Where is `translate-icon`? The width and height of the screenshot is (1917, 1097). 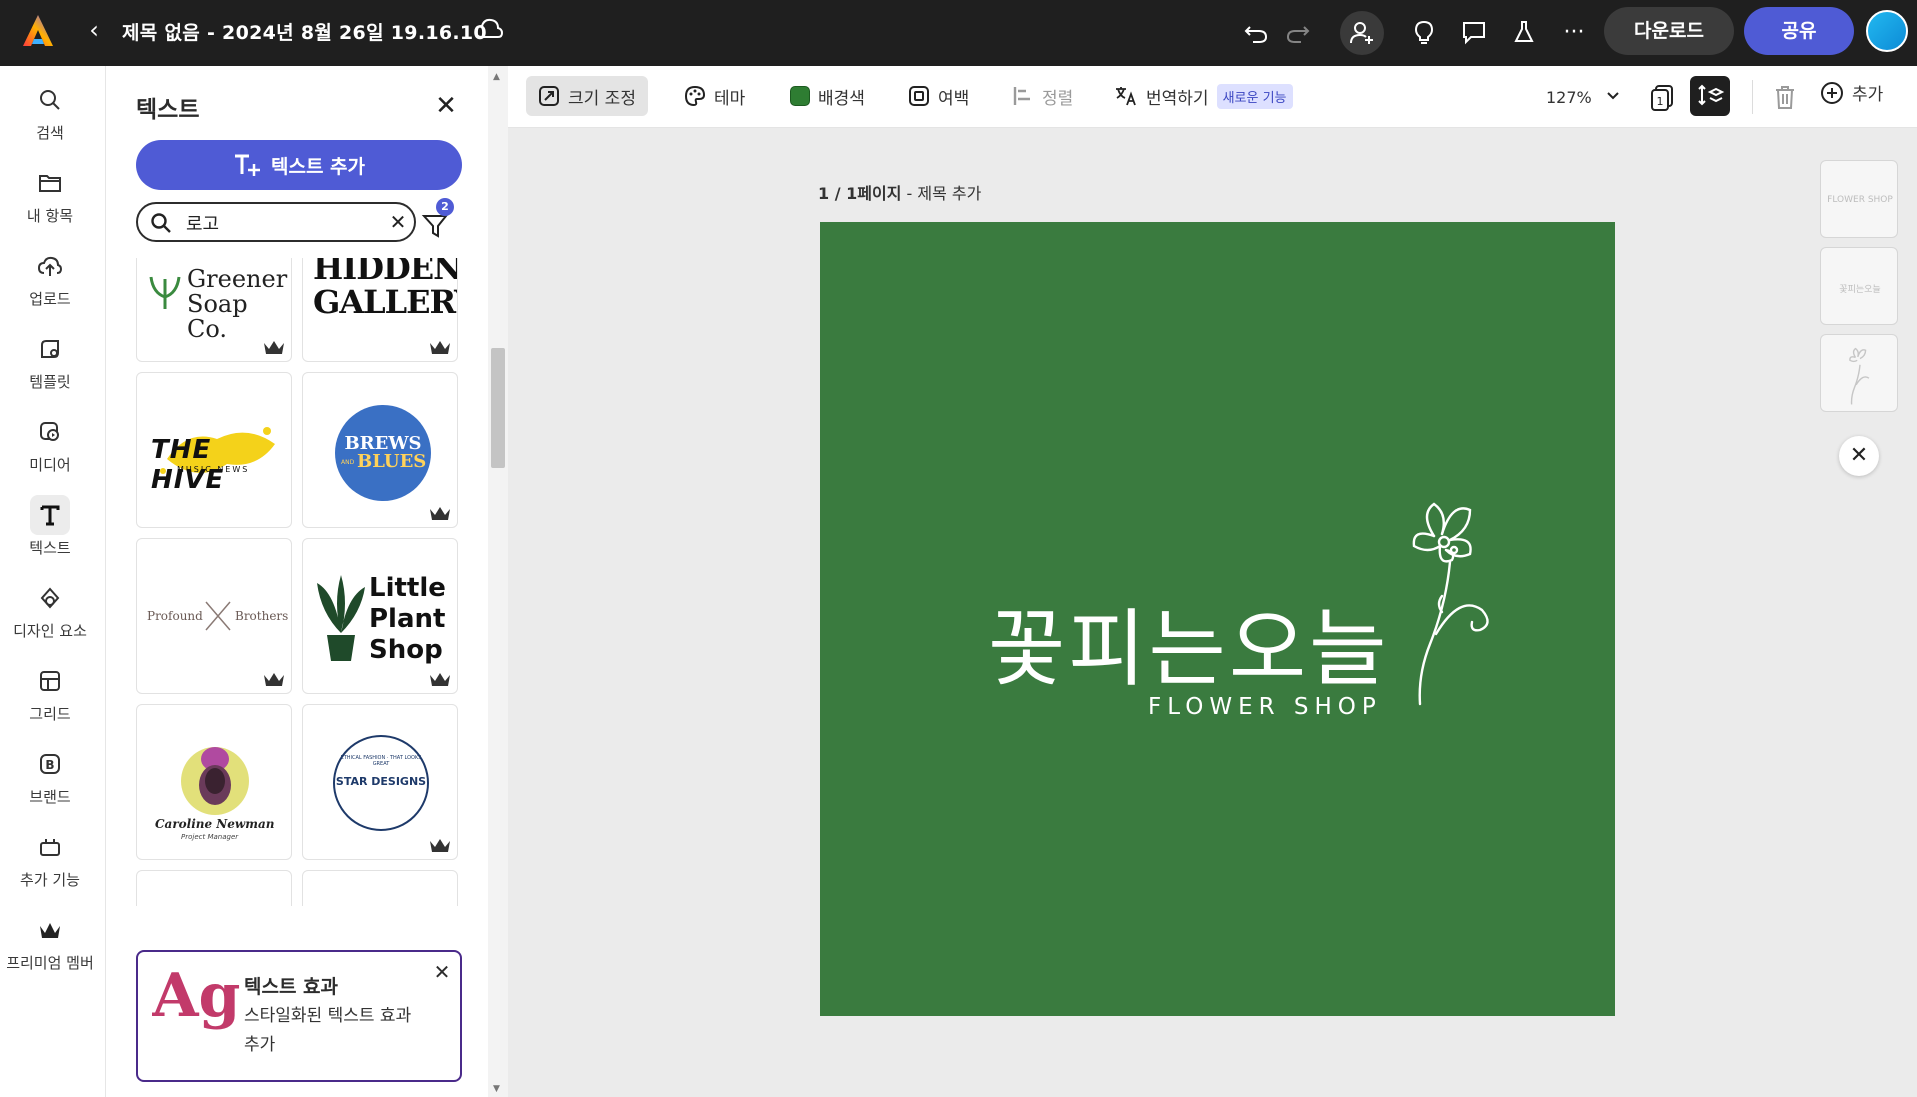
translate-icon is located at coordinates (1126, 96).